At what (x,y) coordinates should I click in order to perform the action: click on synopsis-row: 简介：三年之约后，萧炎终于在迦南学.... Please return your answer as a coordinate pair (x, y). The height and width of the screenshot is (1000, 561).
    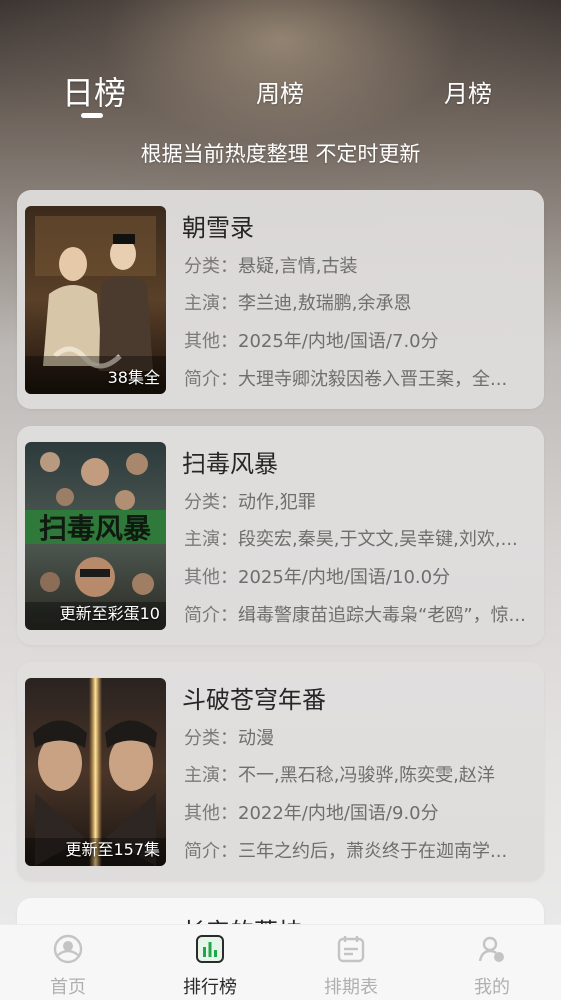
    Looking at the image, I should click on (346, 851).